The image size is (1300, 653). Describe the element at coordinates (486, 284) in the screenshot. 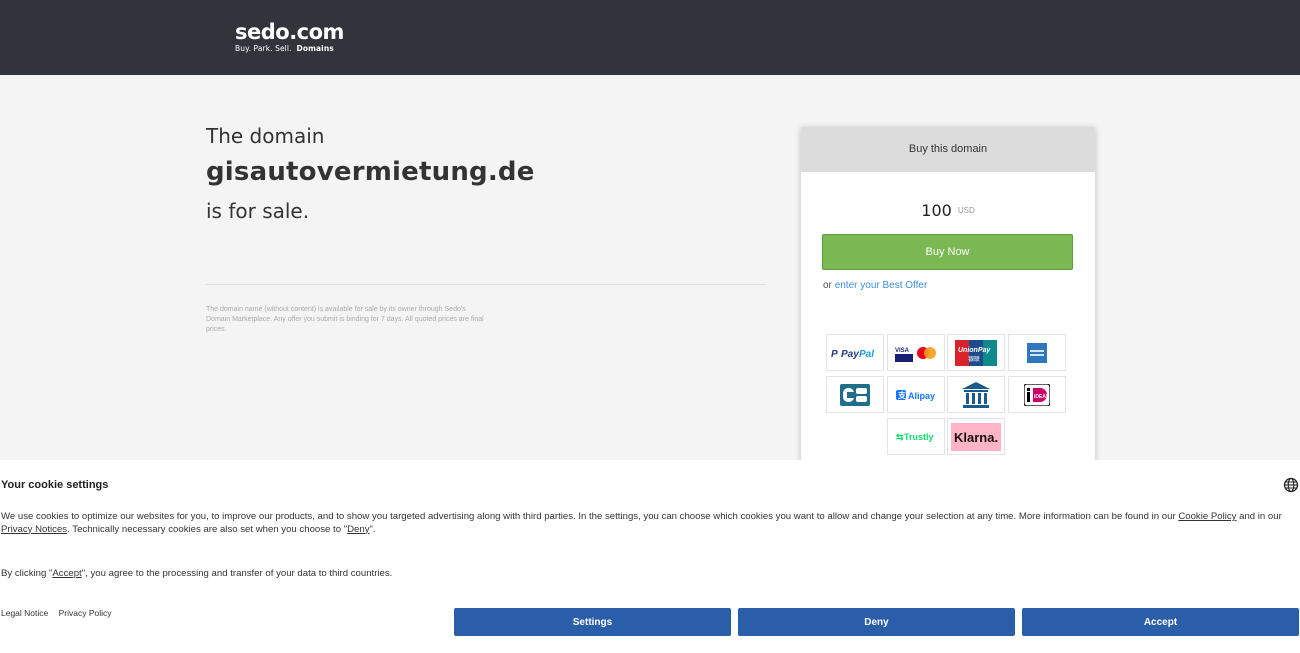

I see `divider` at that location.